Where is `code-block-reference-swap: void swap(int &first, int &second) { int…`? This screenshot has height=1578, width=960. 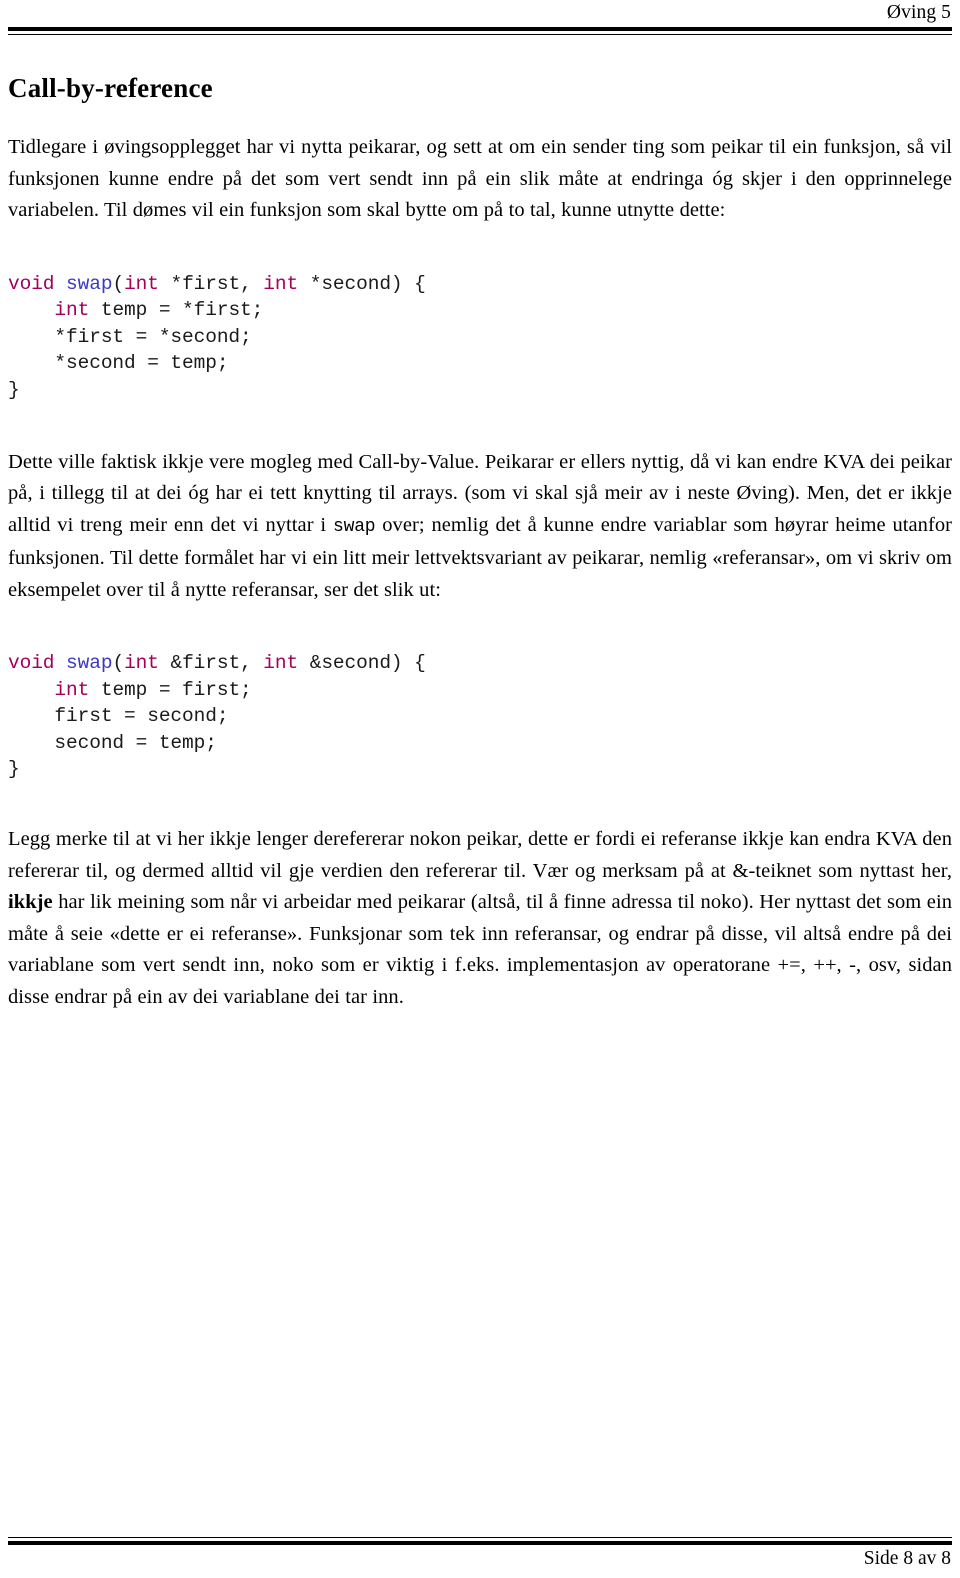 code-block-reference-swap: void swap(int &first, int &second) { int… is located at coordinates (480, 716).